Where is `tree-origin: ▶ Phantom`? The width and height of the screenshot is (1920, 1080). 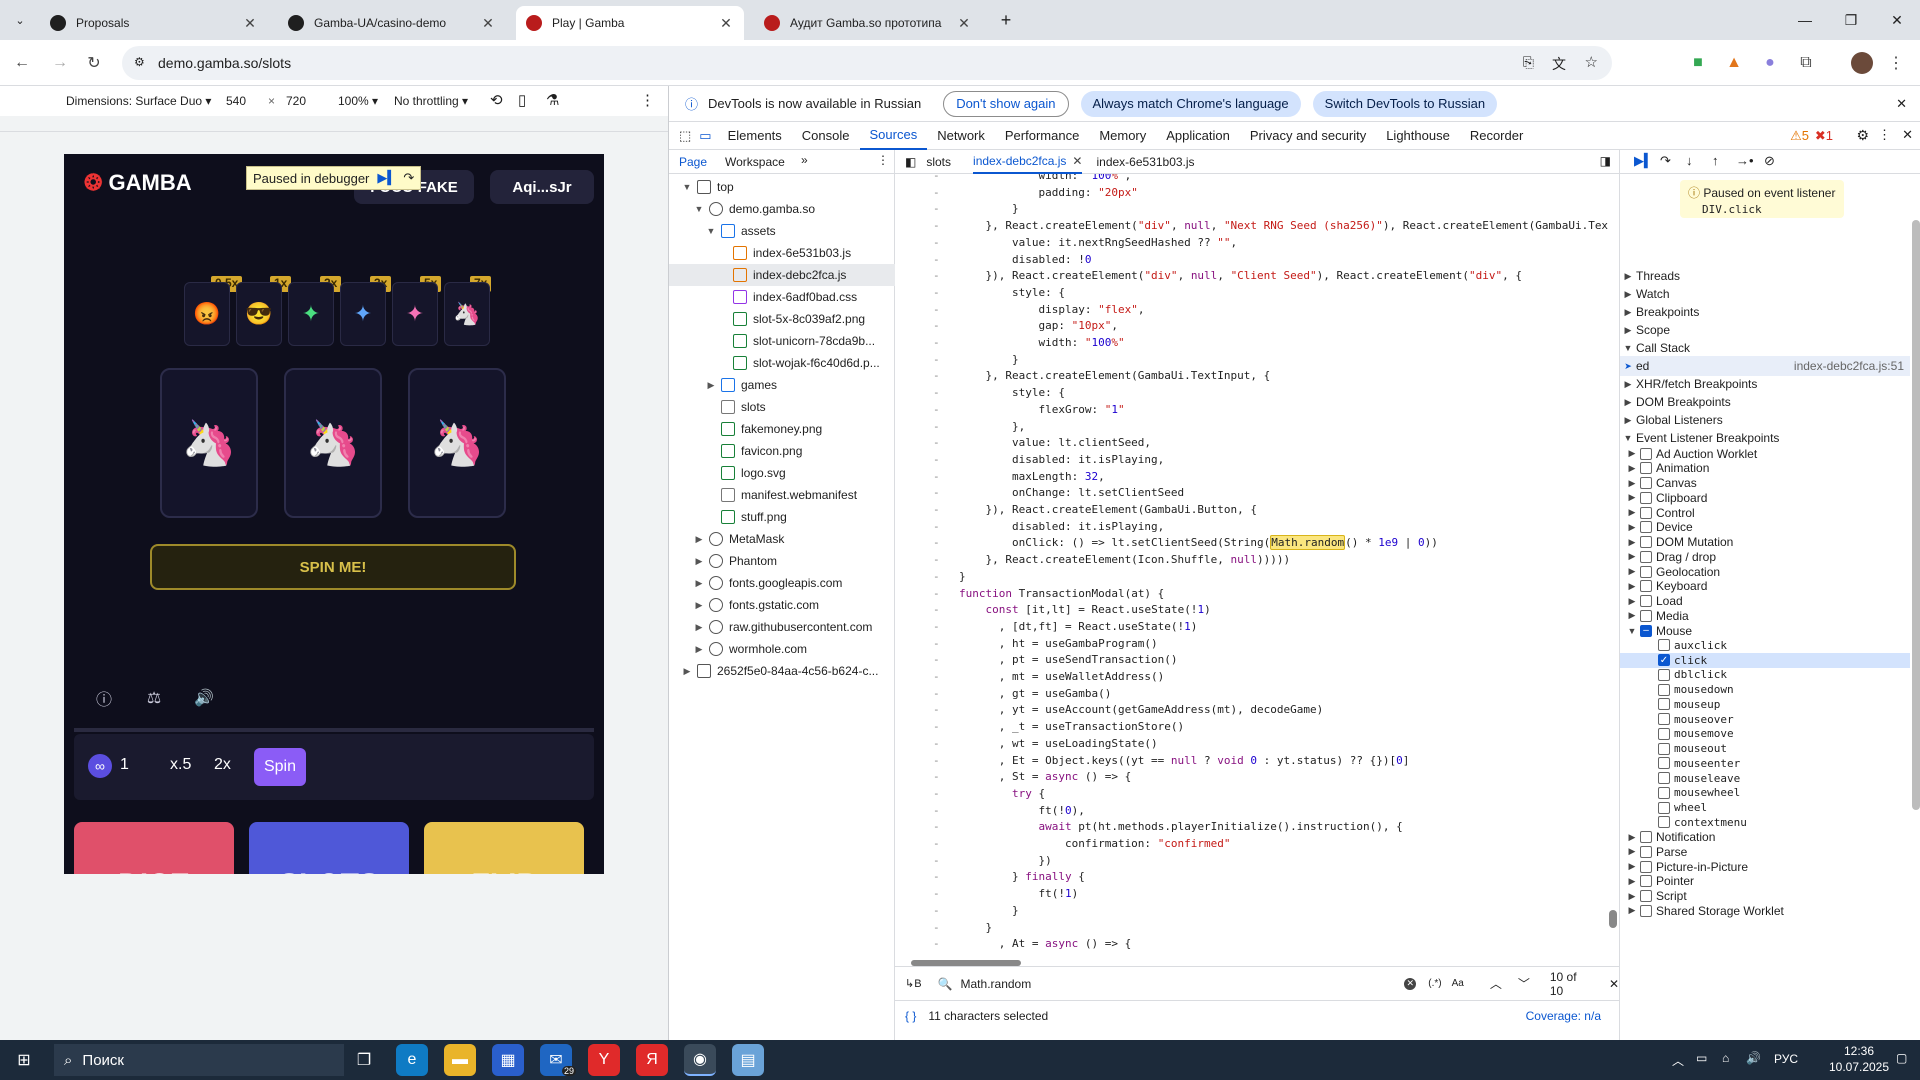
tree-origin: ▶ Phantom is located at coordinates (782, 561).